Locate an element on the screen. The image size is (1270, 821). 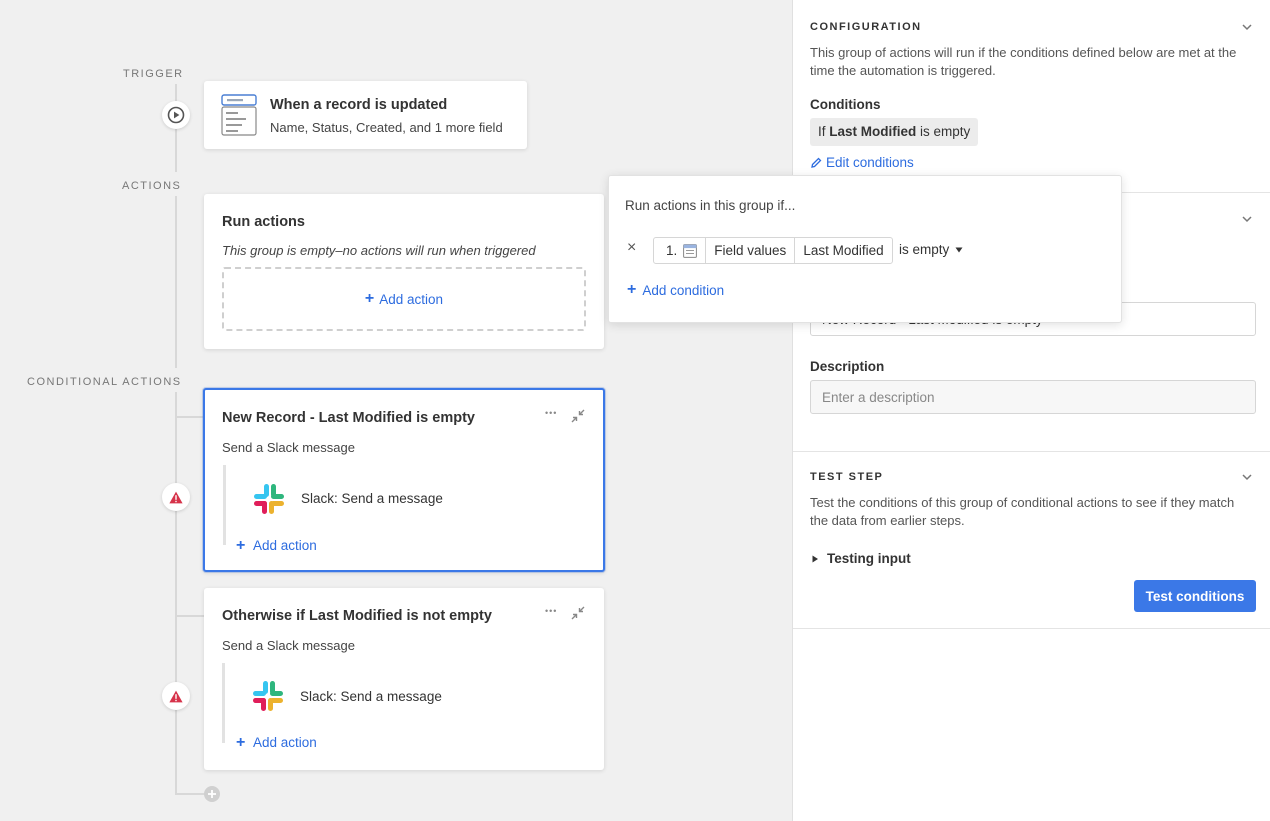
trigger-node is located at coordinates (176, 115).